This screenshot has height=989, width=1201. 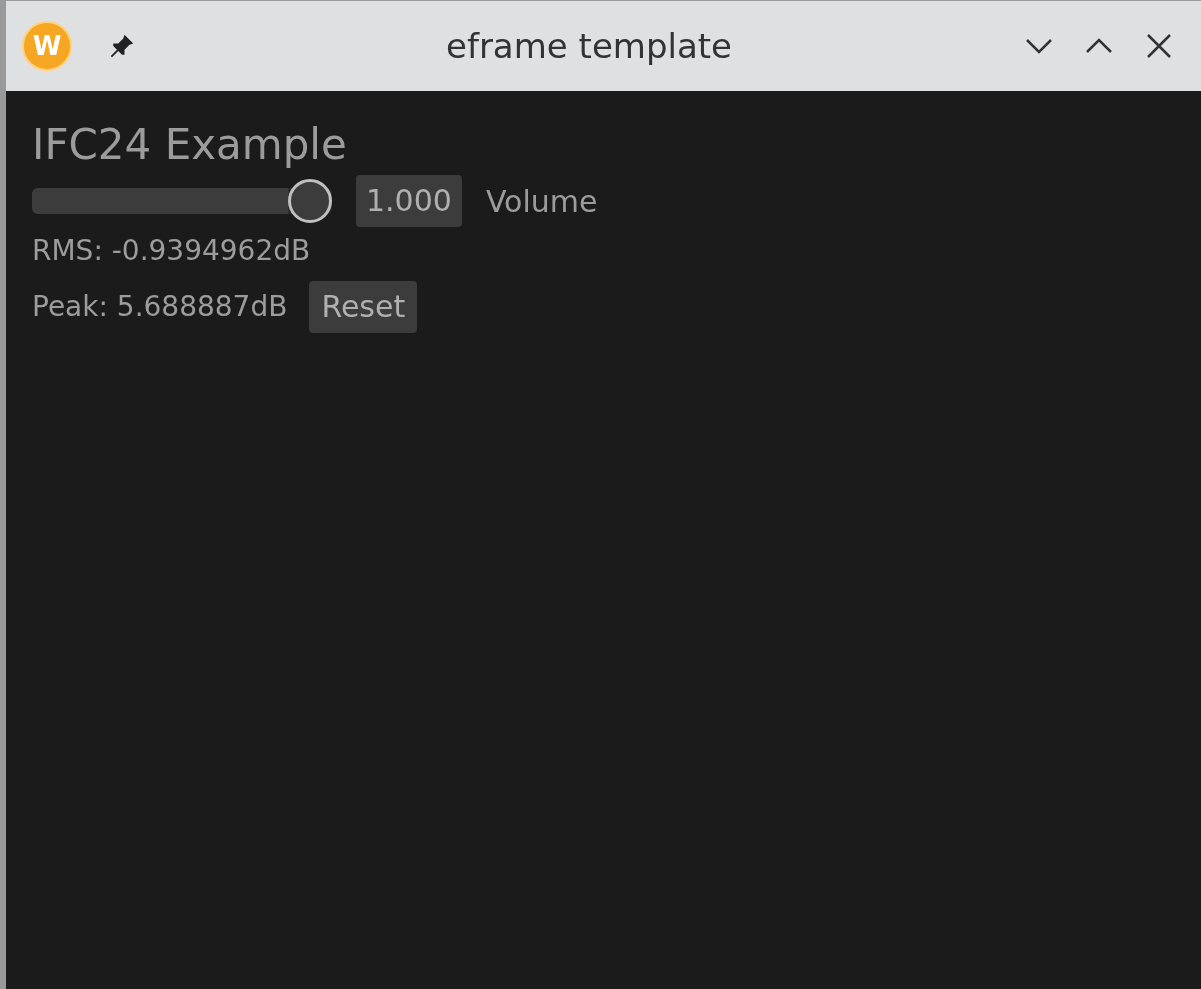 I want to click on volume-value-field: 1.000, so click(x=409, y=201).